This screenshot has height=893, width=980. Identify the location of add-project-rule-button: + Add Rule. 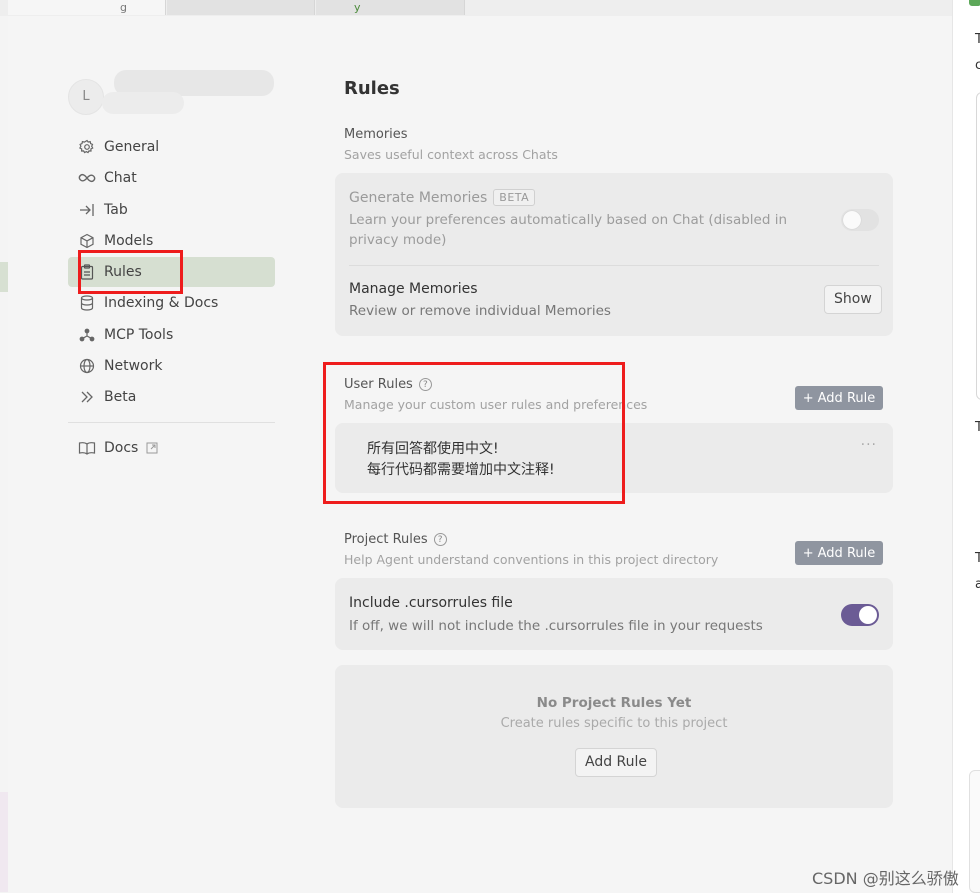
(839, 553).